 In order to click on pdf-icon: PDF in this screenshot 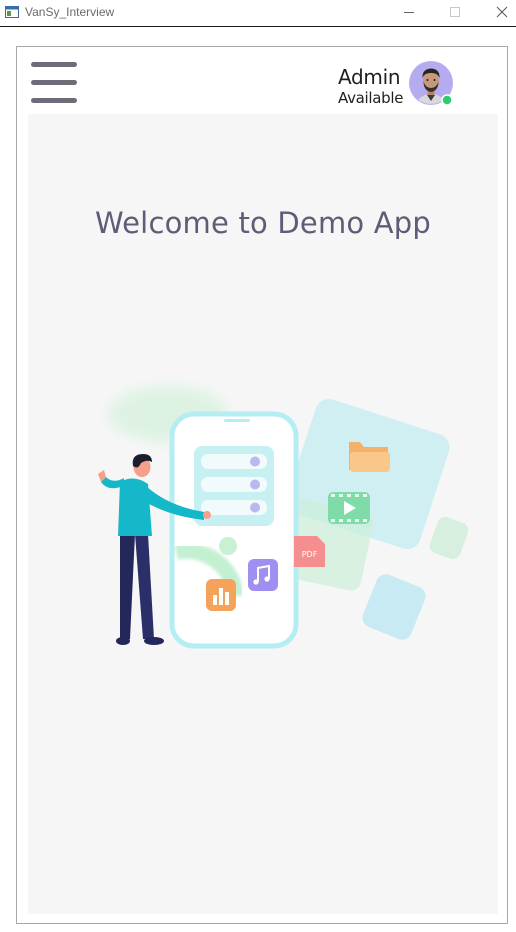, I will do `click(309, 551)`.